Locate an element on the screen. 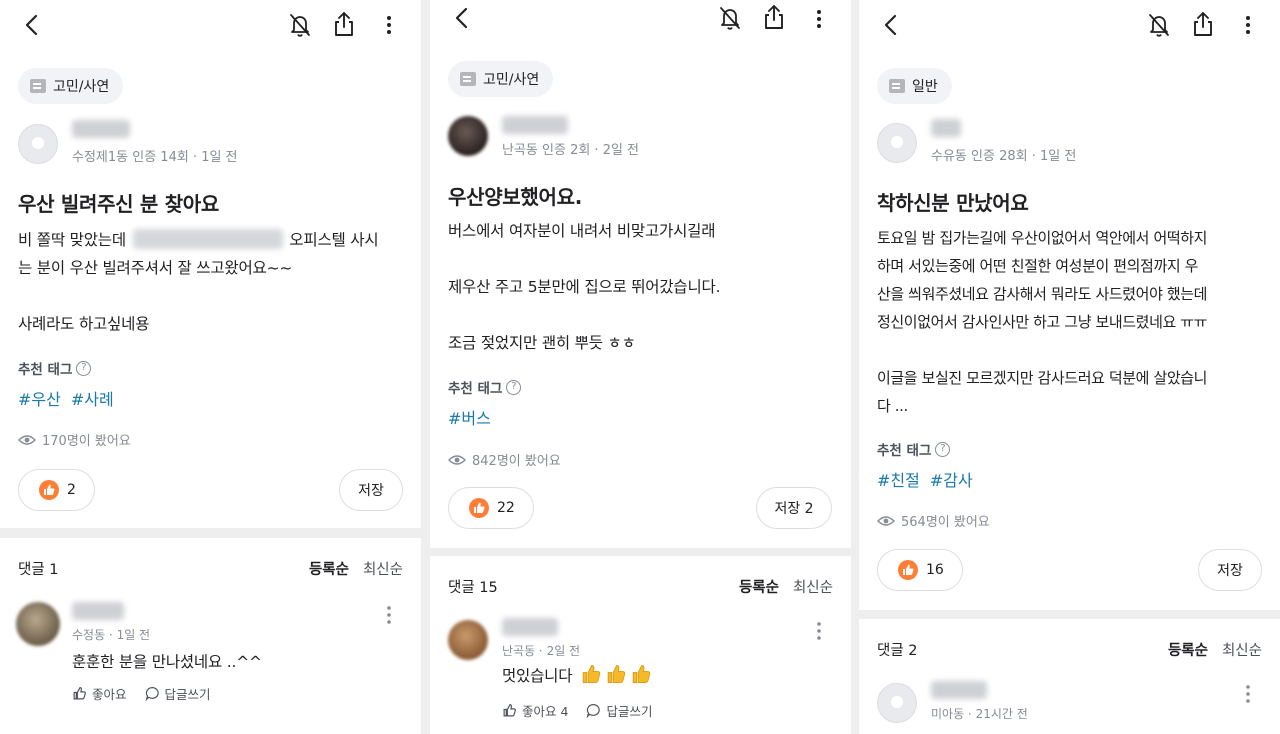  thumbs-up-outline-icon is located at coordinates (79, 693).